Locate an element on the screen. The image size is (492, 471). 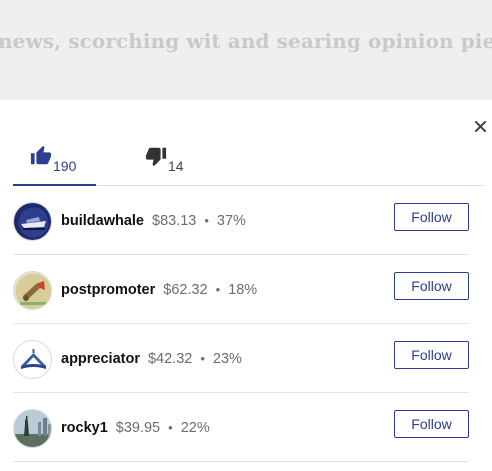
tab-likes: 190 is located at coordinates (54, 162).